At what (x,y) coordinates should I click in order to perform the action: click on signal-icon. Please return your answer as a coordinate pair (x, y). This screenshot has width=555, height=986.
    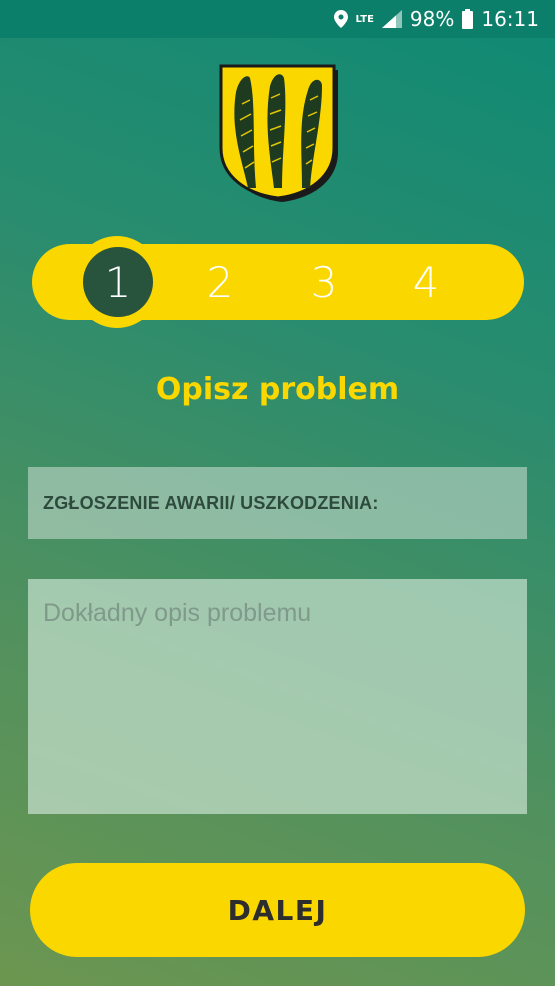
    Looking at the image, I should click on (391, 19).